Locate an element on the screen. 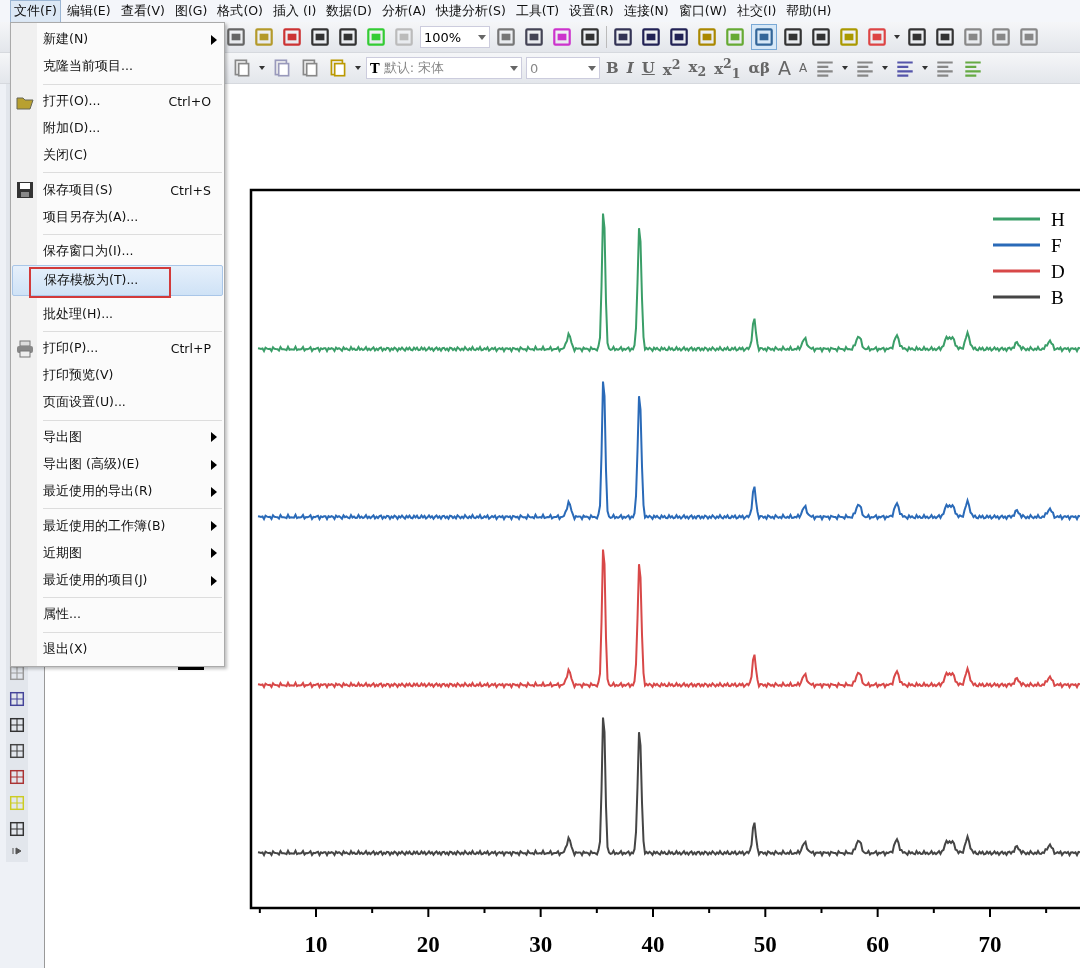  menu-item: 最近使用的导出(R) is located at coordinates (117, 492).